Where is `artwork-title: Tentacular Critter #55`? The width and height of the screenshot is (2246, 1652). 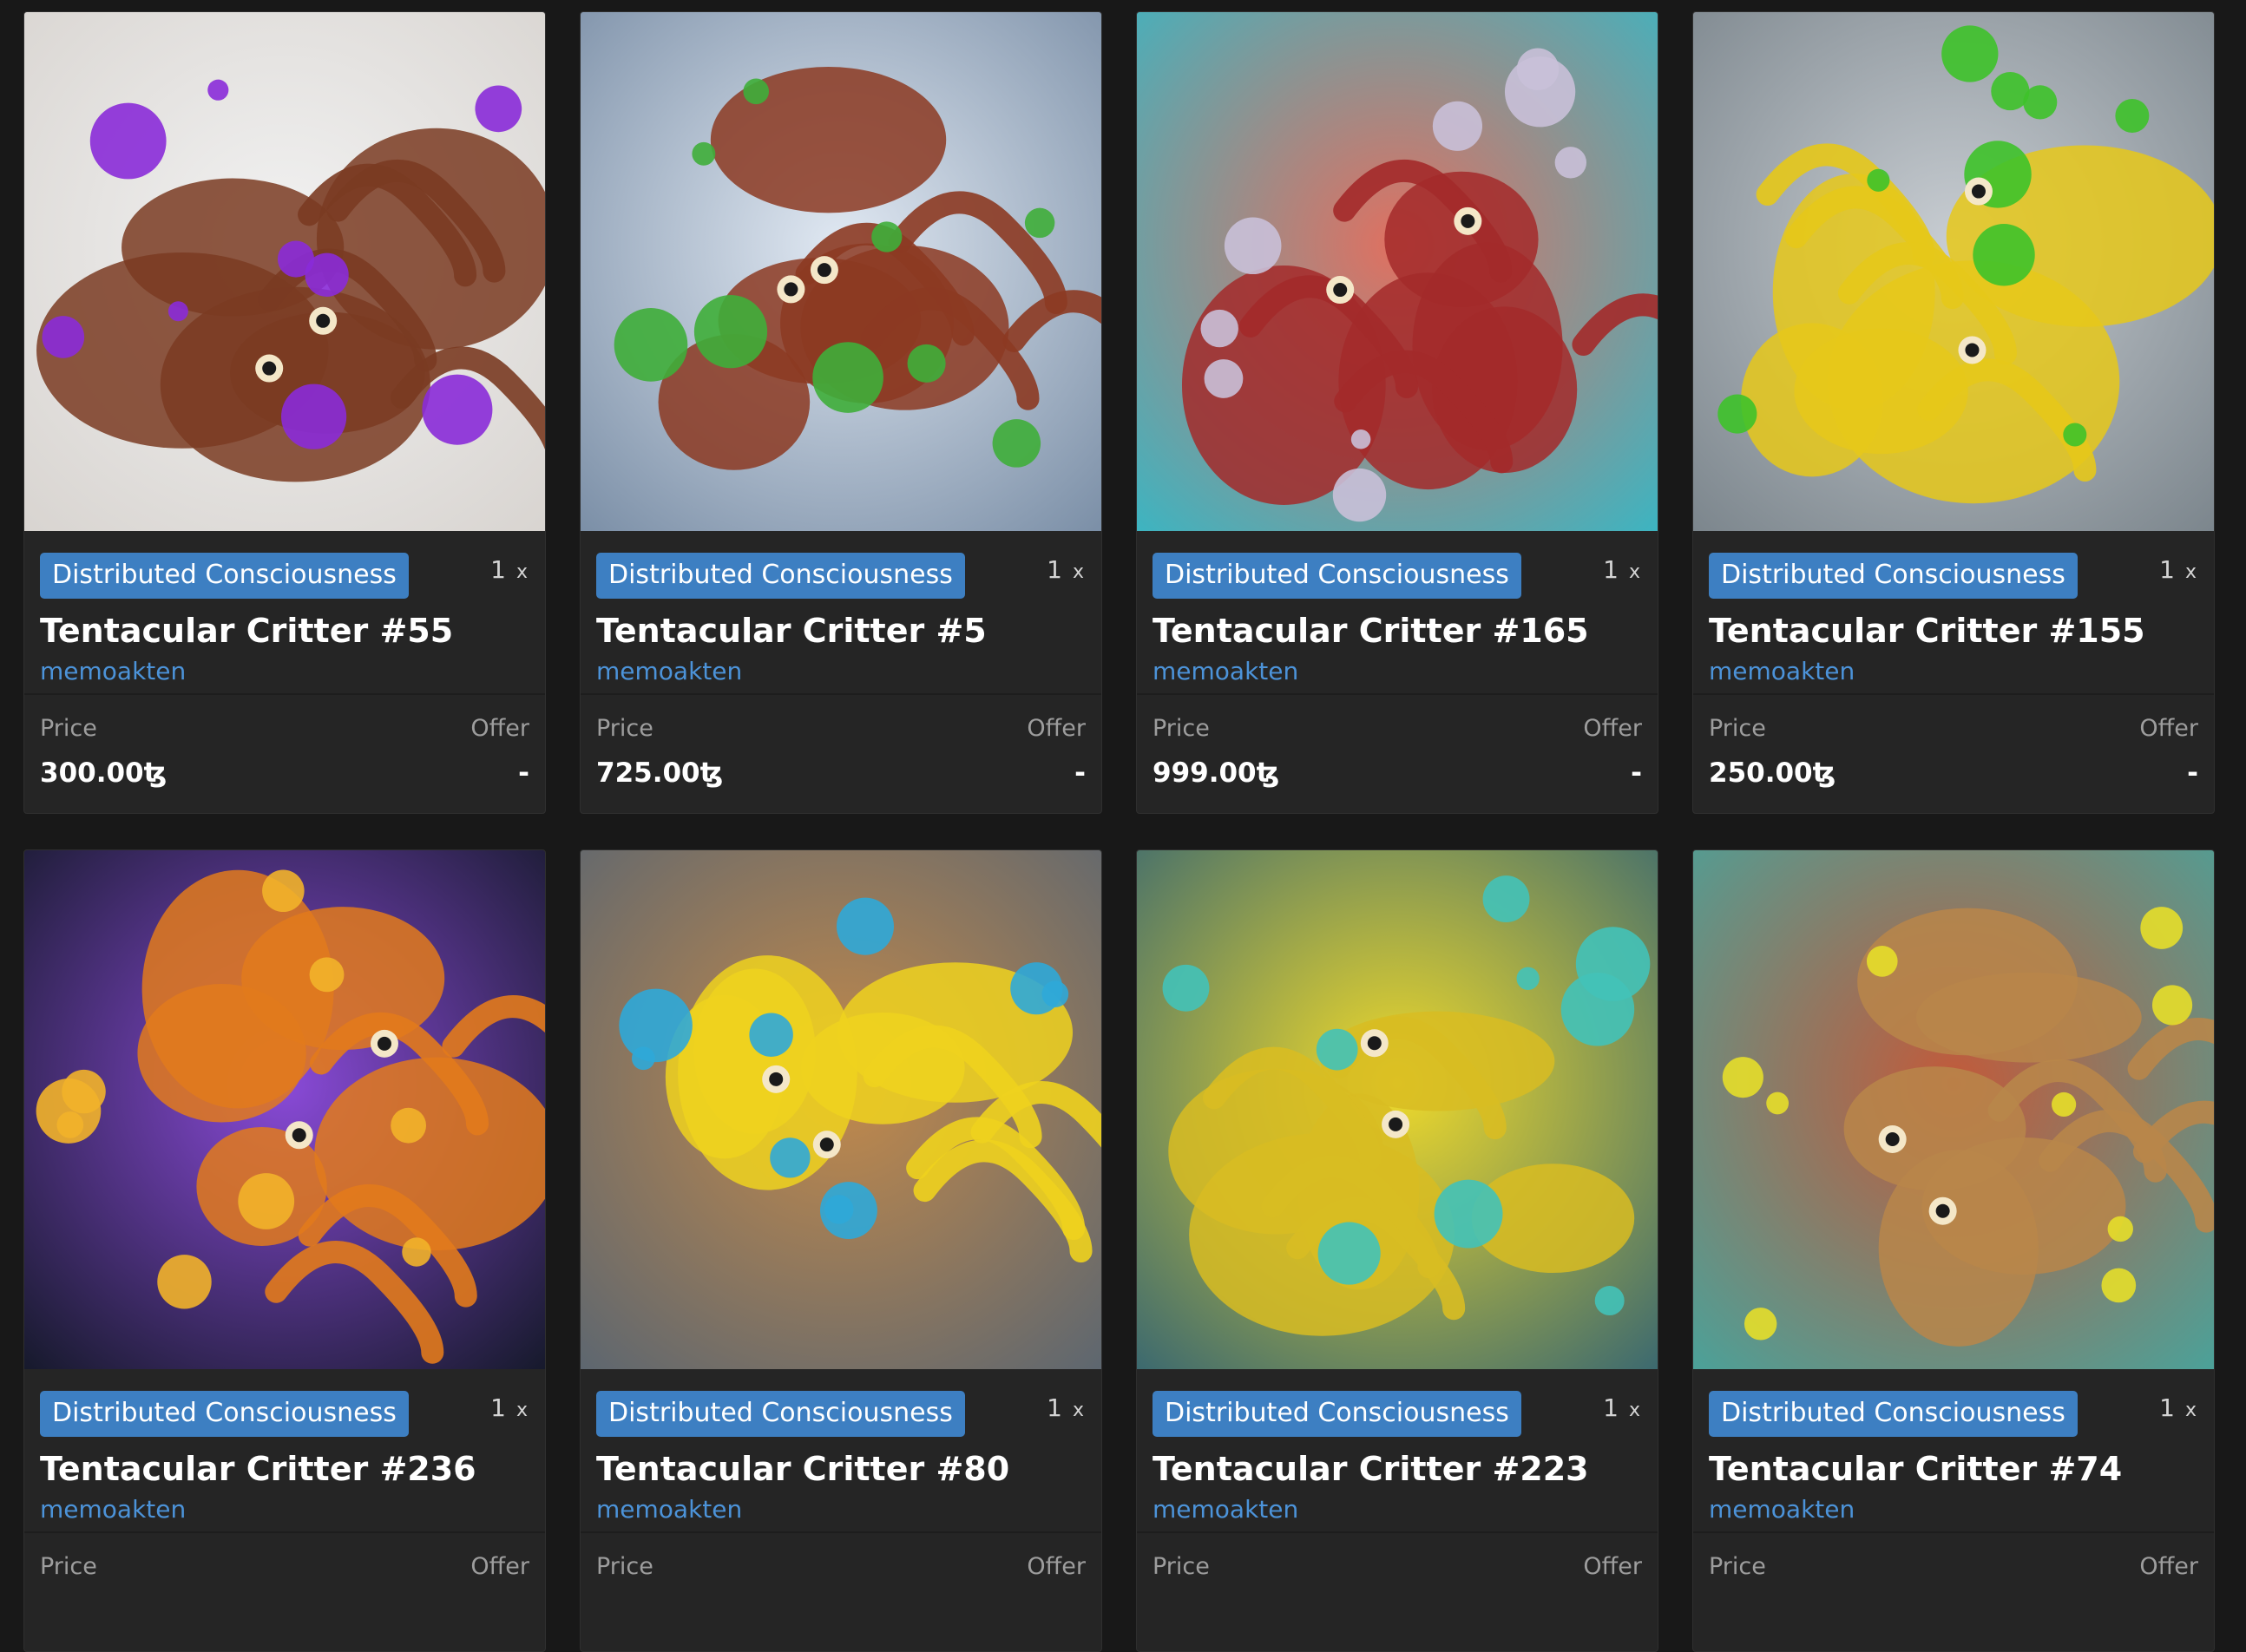
artwork-title: Tentacular Critter #55 is located at coordinates (284, 631).